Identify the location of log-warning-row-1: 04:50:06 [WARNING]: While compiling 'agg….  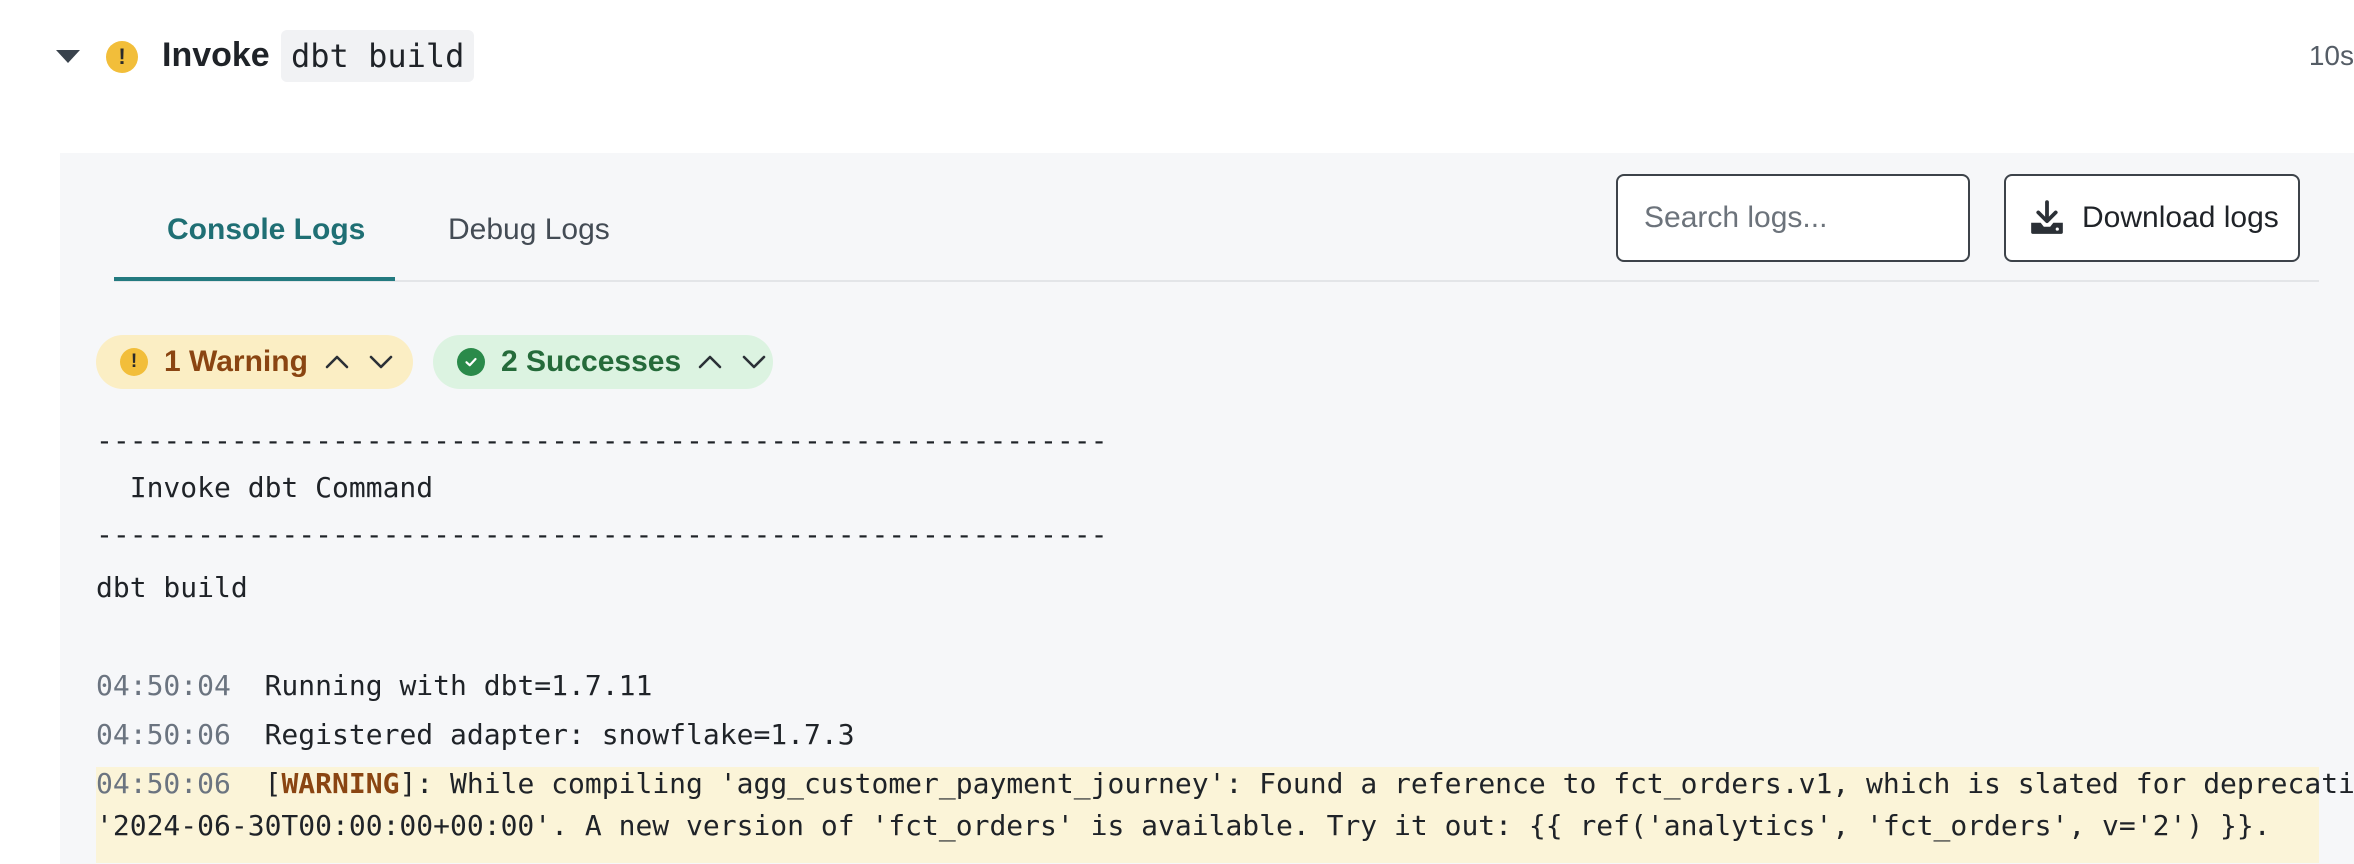
(1225, 783).